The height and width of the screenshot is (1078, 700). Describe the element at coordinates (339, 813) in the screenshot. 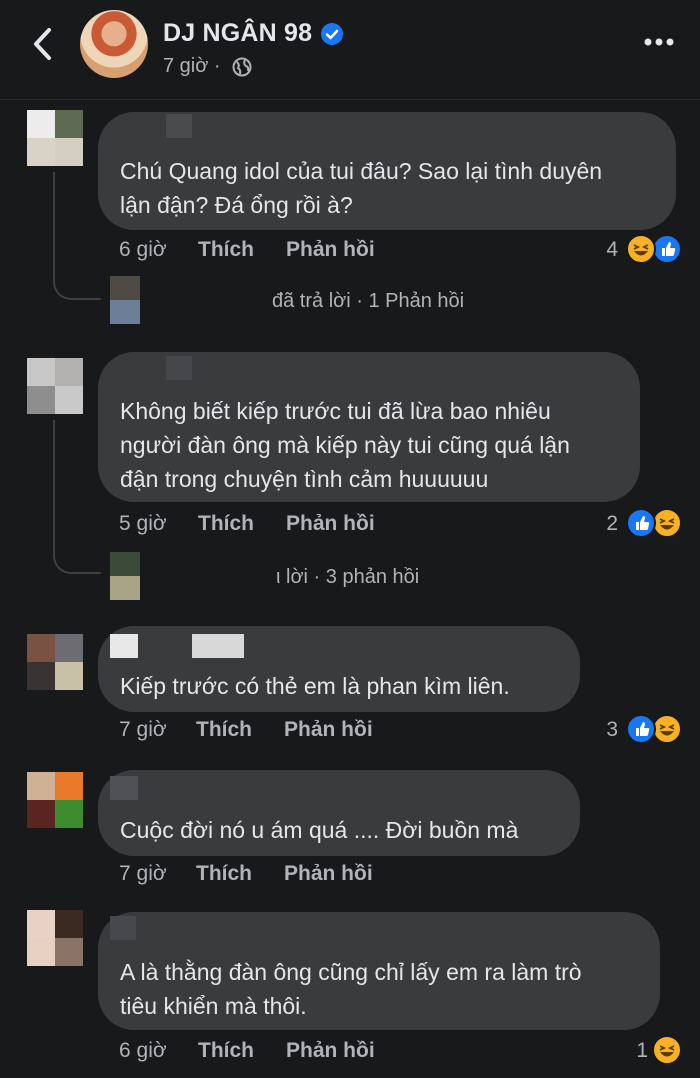

I see `comment-bubble: Cuộc đời nó u ám quá .... Đời buồn mà` at that location.